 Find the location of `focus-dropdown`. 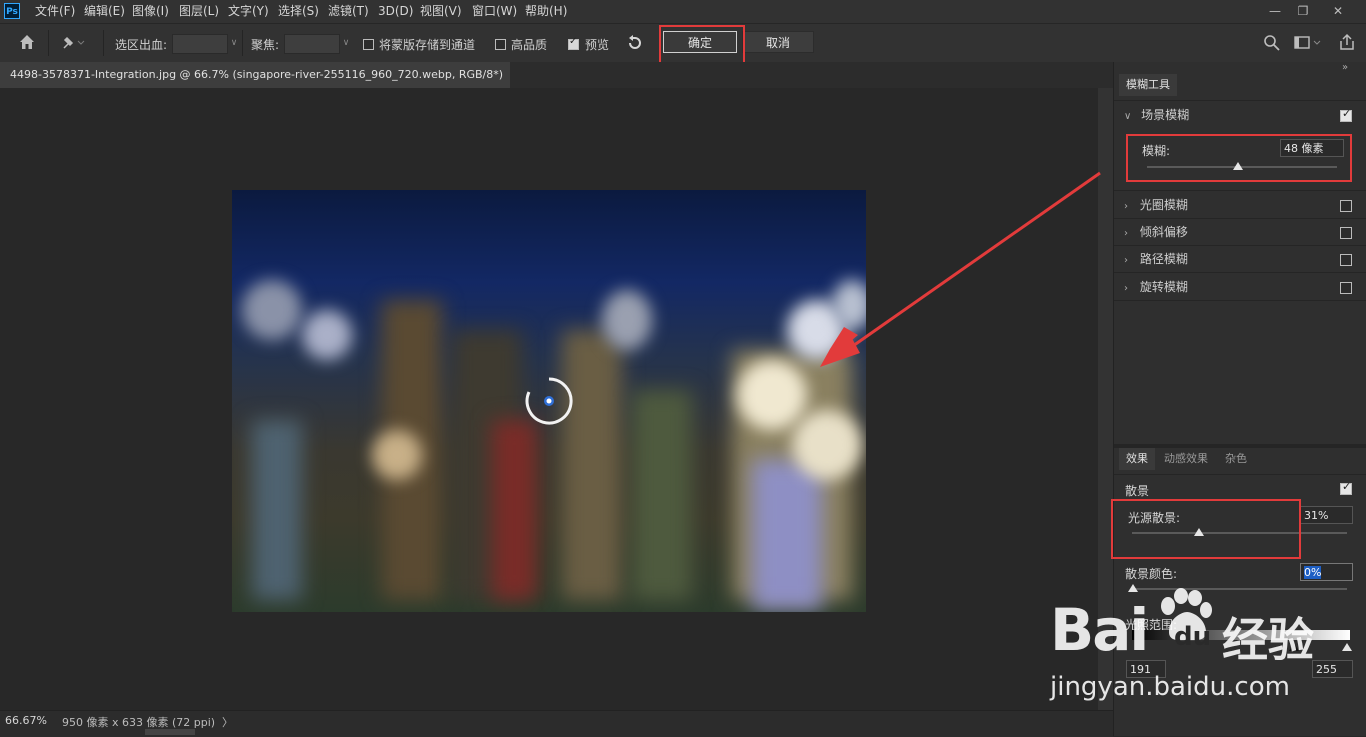

focus-dropdown is located at coordinates (312, 44).